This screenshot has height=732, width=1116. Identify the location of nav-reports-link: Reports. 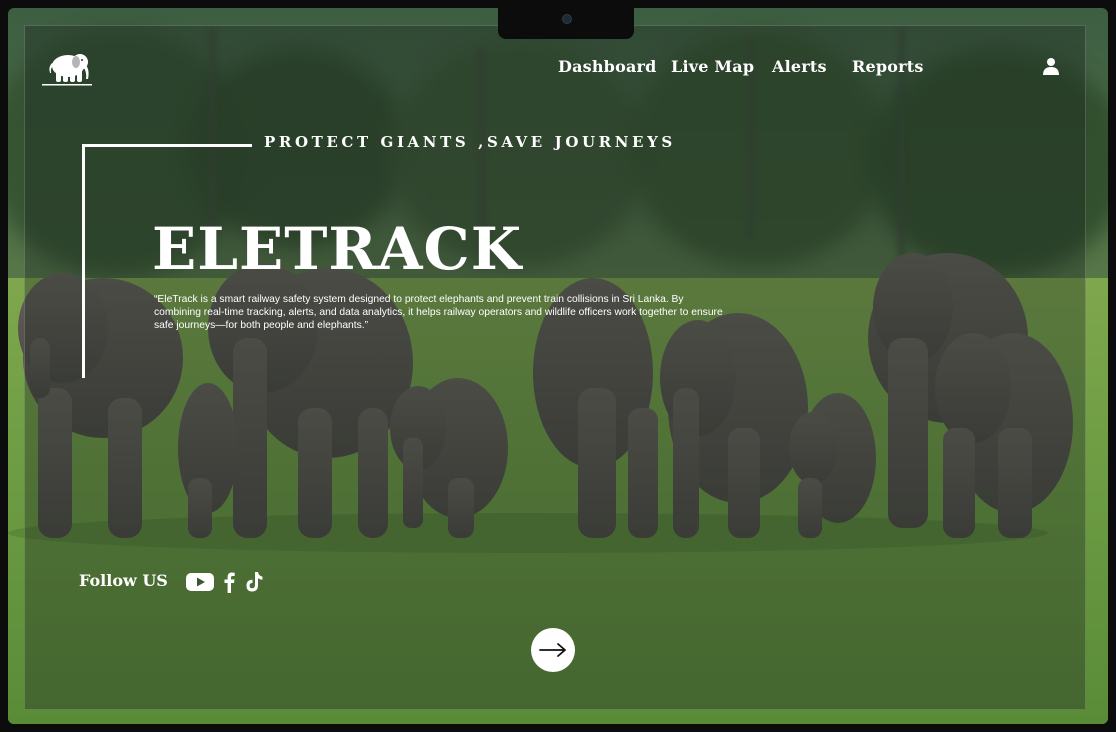
(888, 66).